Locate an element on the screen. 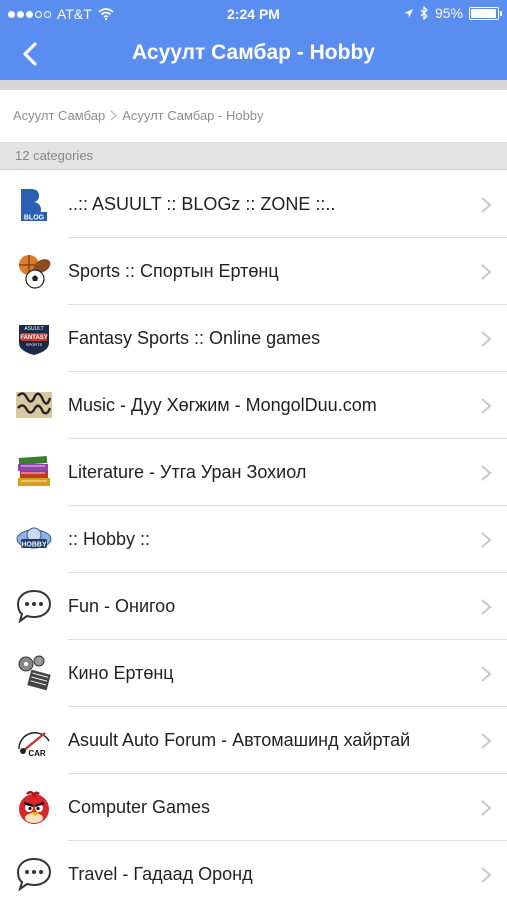 The height and width of the screenshot is (900, 507). list-item: Sports :: Спортын Ертөнц is located at coordinates (253, 271).